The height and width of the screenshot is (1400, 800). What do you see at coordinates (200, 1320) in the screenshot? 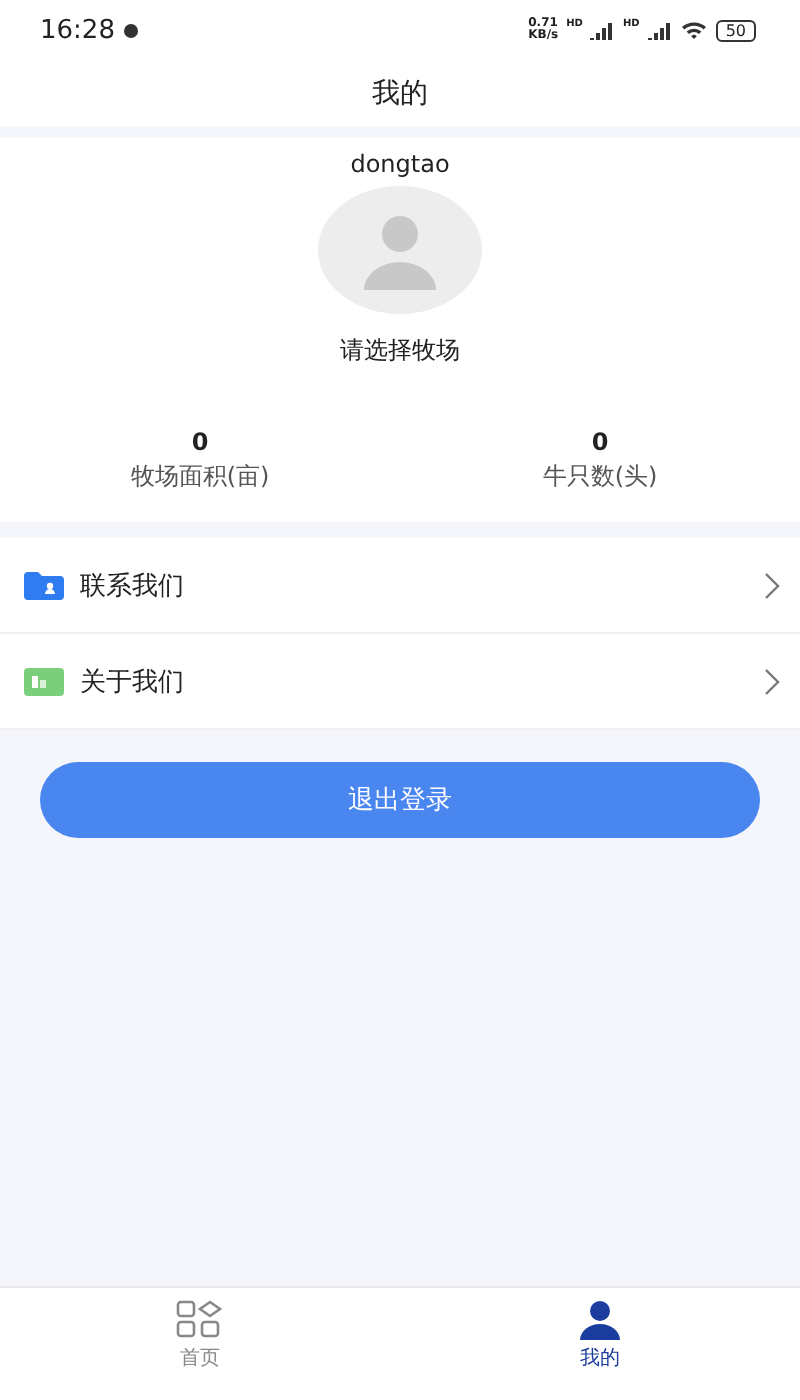
I see `grid-icon` at bounding box center [200, 1320].